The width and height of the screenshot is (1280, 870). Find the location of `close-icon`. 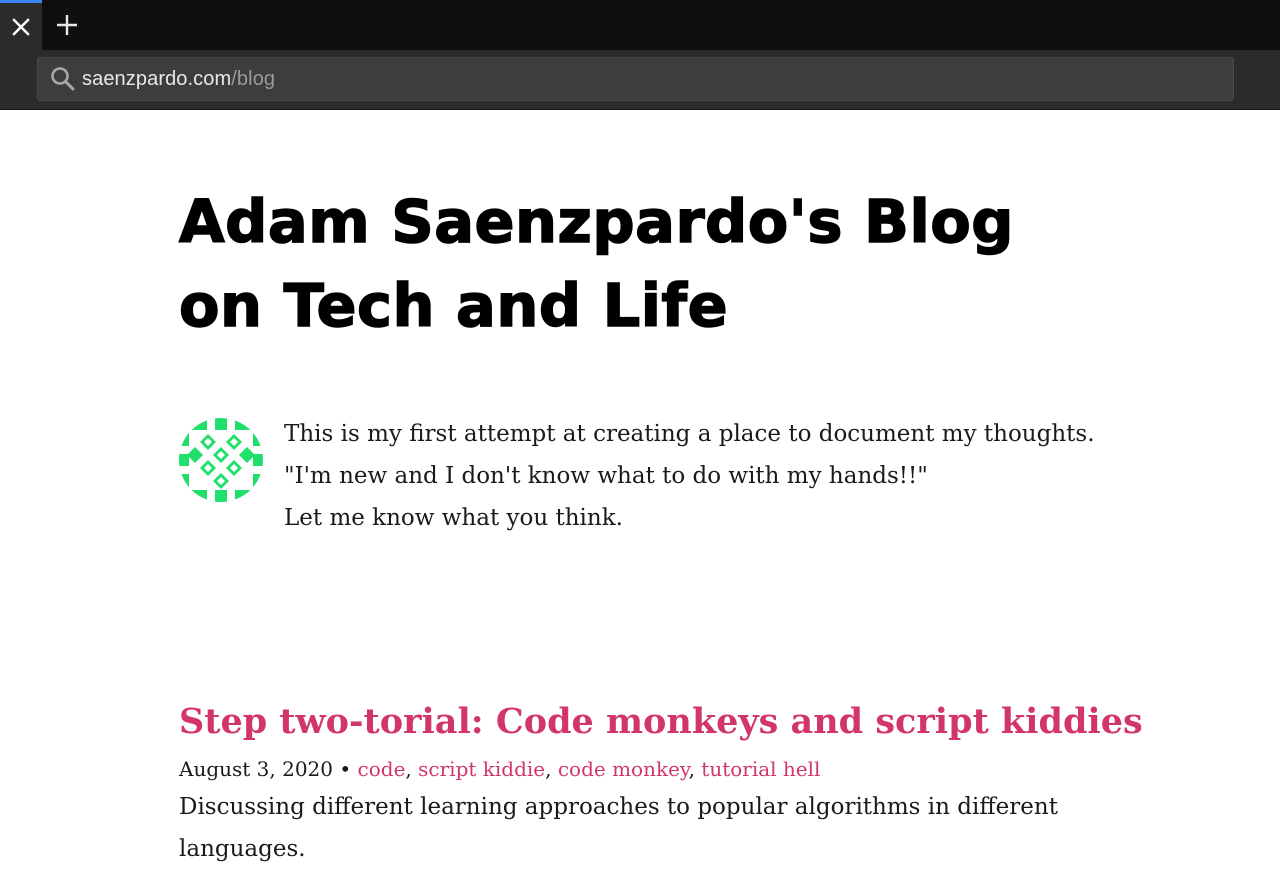

close-icon is located at coordinates (21, 26).